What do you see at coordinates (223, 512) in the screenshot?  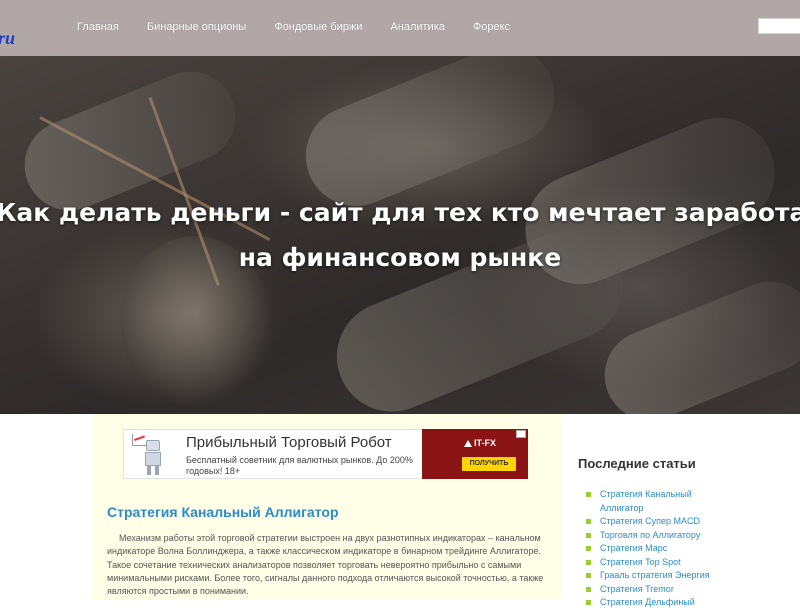 I see `article-title: Стратегия Канальный Аллигатор` at bounding box center [223, 512].